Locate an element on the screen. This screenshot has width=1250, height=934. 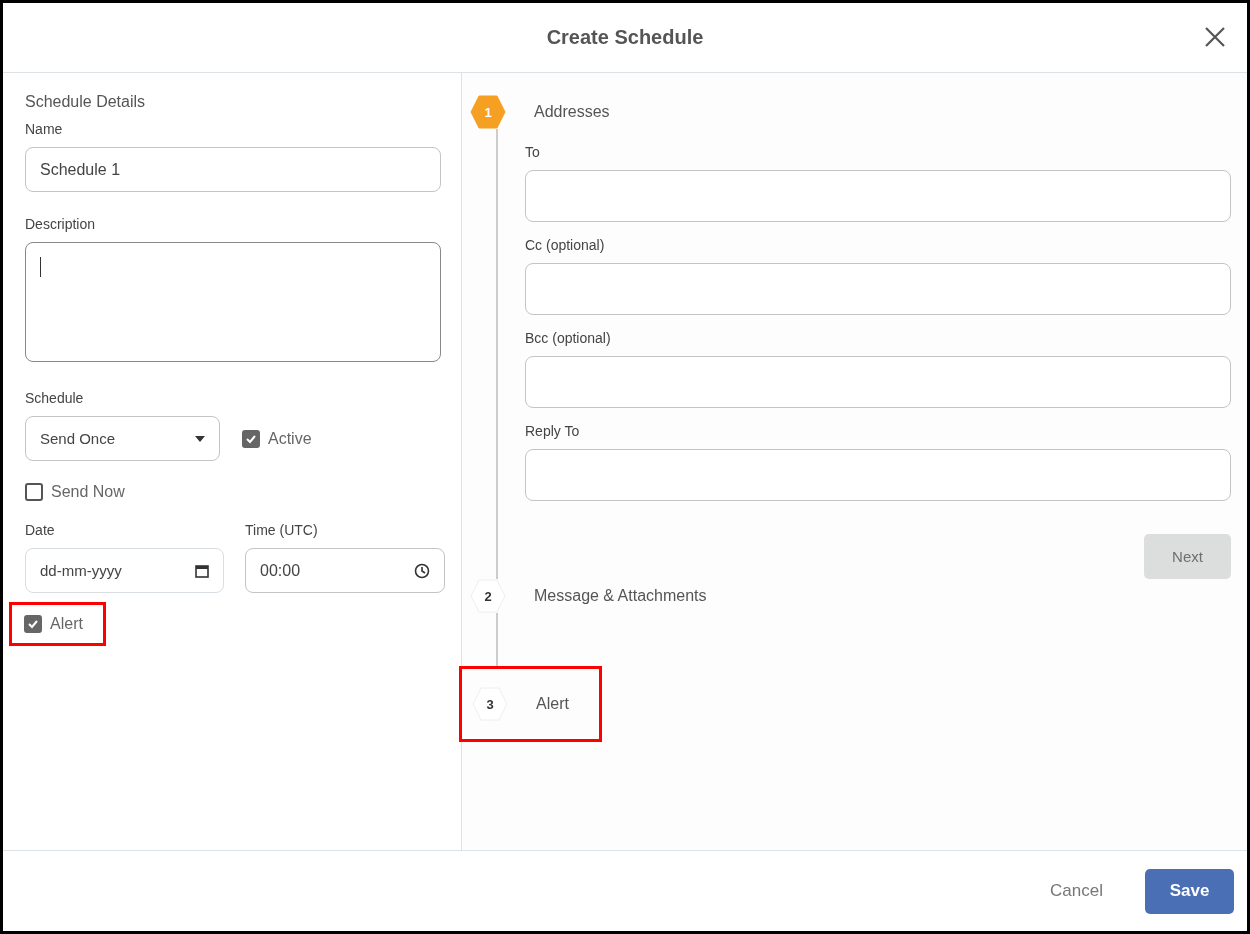
checkbox: Active is located at coordinates (277, 438).